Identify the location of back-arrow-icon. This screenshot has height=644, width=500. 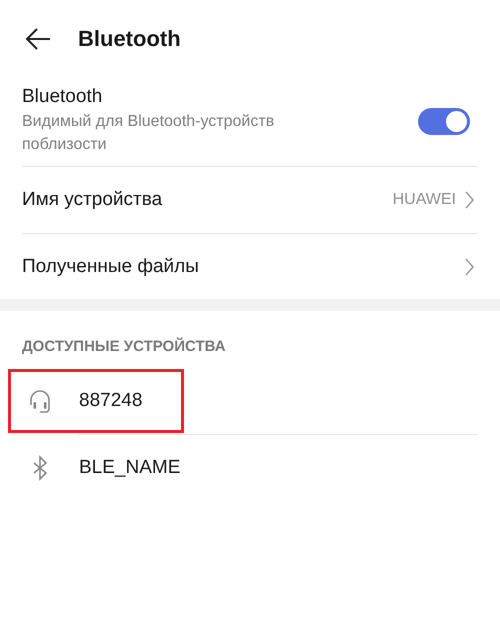
(38, 39).